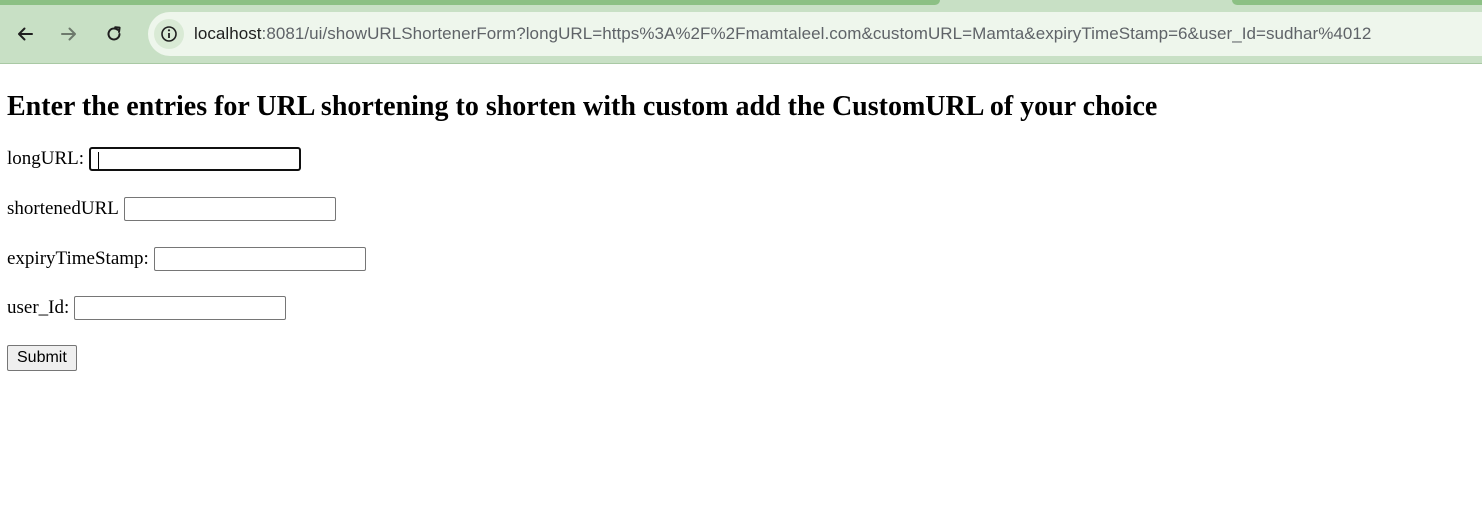  Describe the element at coordinates (78, 258) in the screenshot. I see `expirytimestamp-label: expiryTimeStamp:` at that location.